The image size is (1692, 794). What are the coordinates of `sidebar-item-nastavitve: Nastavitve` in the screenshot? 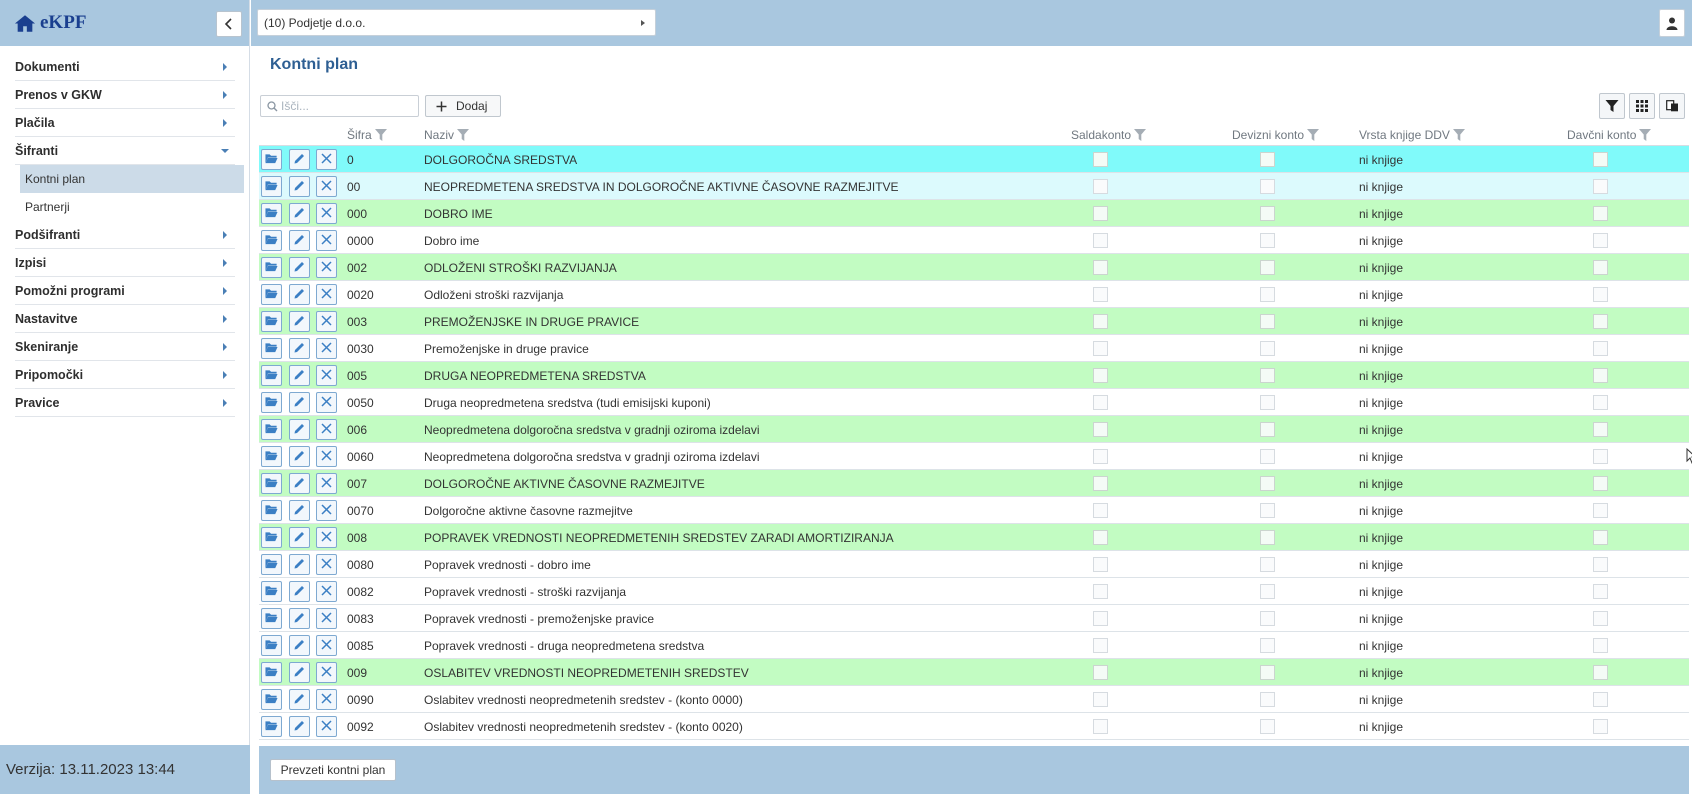 It's located at (125, 319).